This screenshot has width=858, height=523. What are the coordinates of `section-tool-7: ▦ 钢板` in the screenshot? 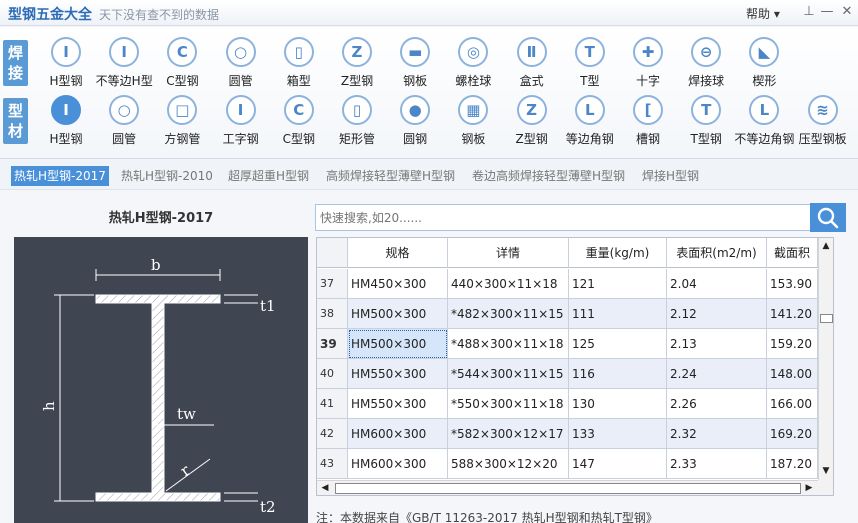 It's located at (473, 123).